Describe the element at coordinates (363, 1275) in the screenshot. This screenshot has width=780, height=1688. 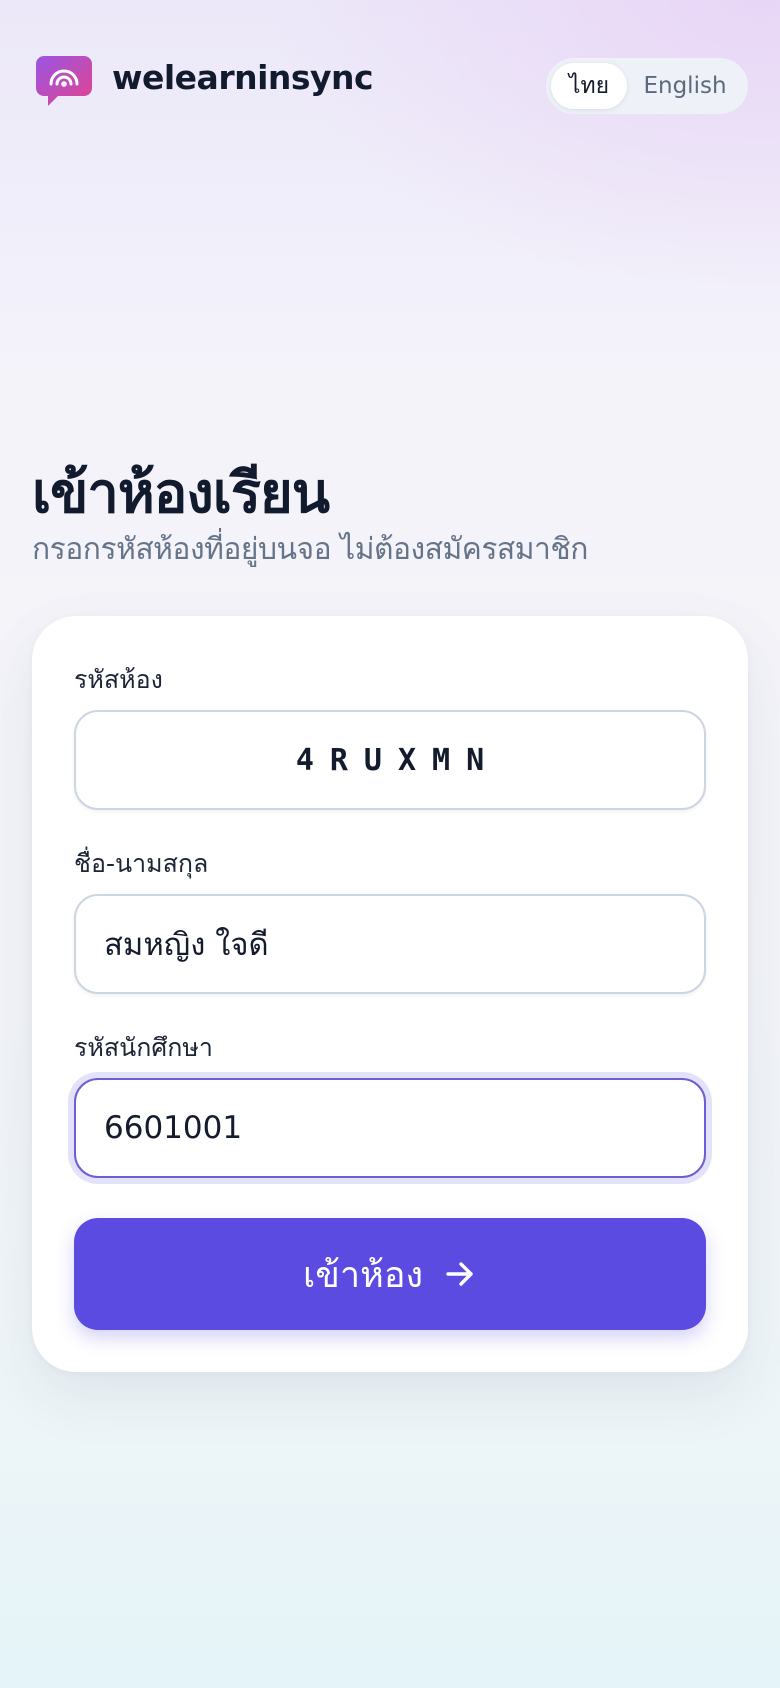
I see `join-room-button-label: เข้าห้อง` at that location.